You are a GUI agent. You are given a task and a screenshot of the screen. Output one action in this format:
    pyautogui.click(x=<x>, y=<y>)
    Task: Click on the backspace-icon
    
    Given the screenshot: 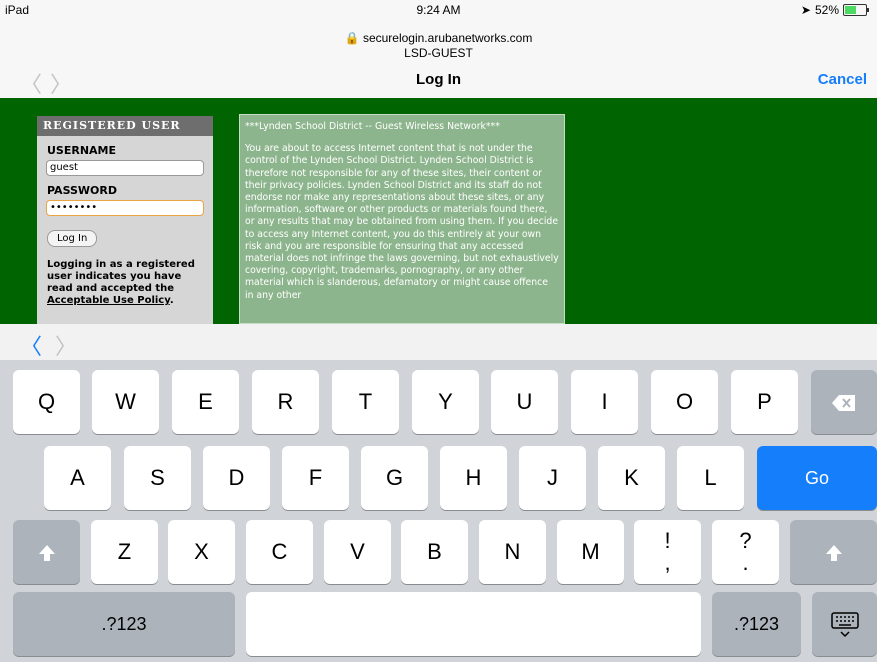 What is the action you would take?
    pyautogui.click(x=843, y=403)
    